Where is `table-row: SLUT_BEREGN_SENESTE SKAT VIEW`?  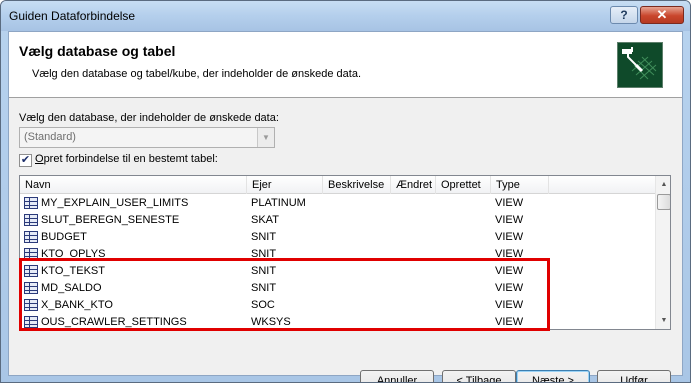 table-row: SLUT_BEREGN_SENESTE SKAT VIEW is located at coordinates (337, 220).